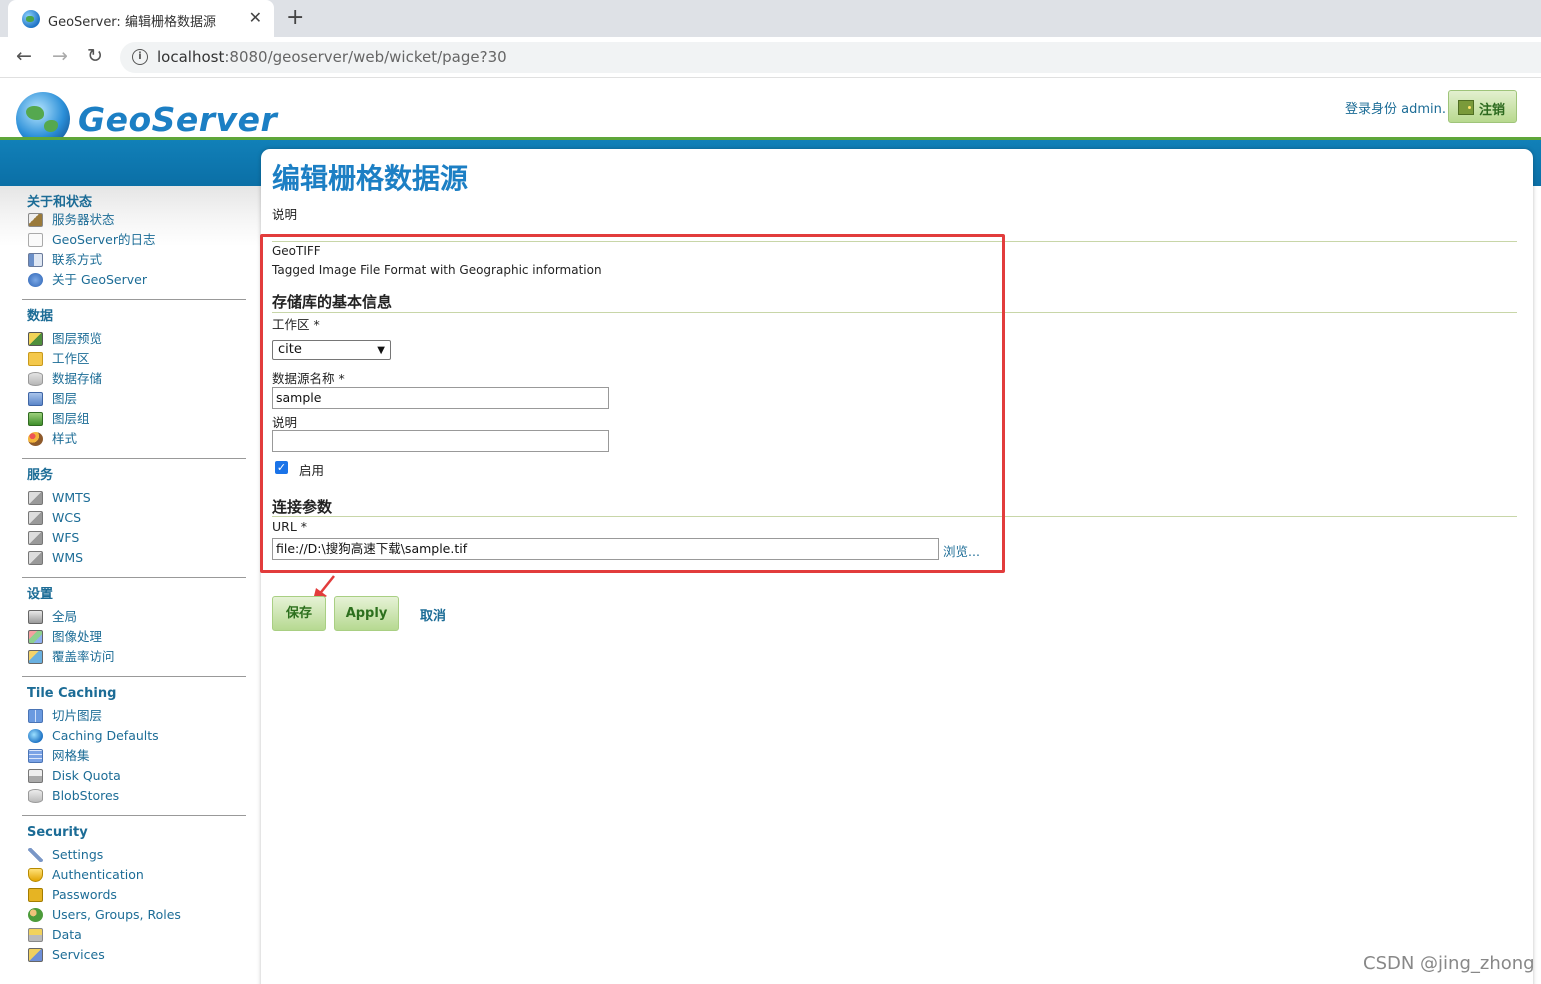 The width and height of the screenshot is (1541, 984). What do you see at coordinates (68, 557) in the screenshot?
I see `sidebar-item-label: WMS` at bounding box center [68, 557].